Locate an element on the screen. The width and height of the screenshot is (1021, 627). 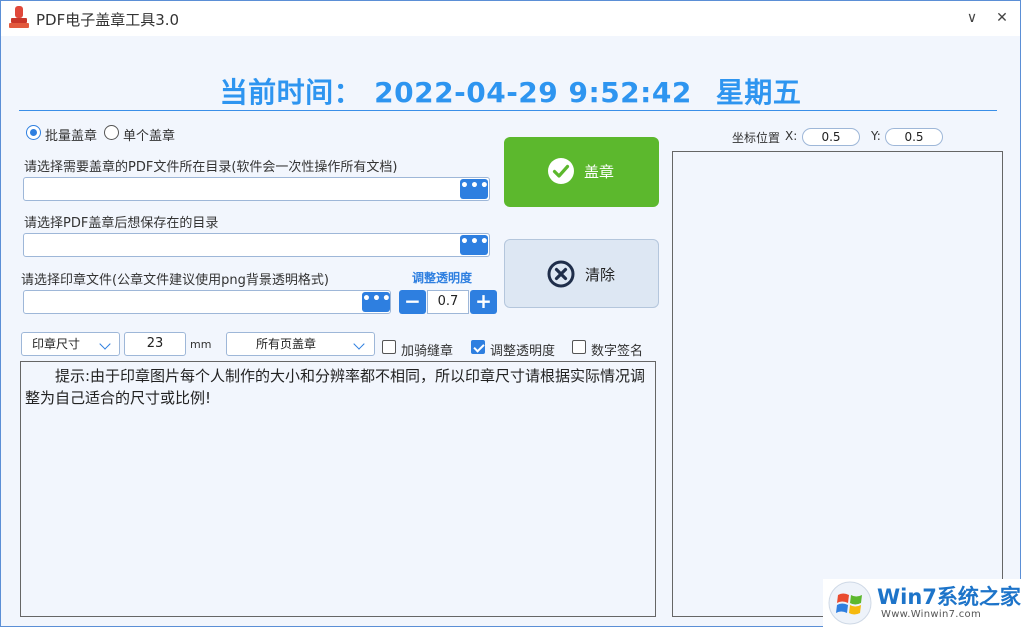
opacity-decrease-button: − is located at coordinates (412, 302).